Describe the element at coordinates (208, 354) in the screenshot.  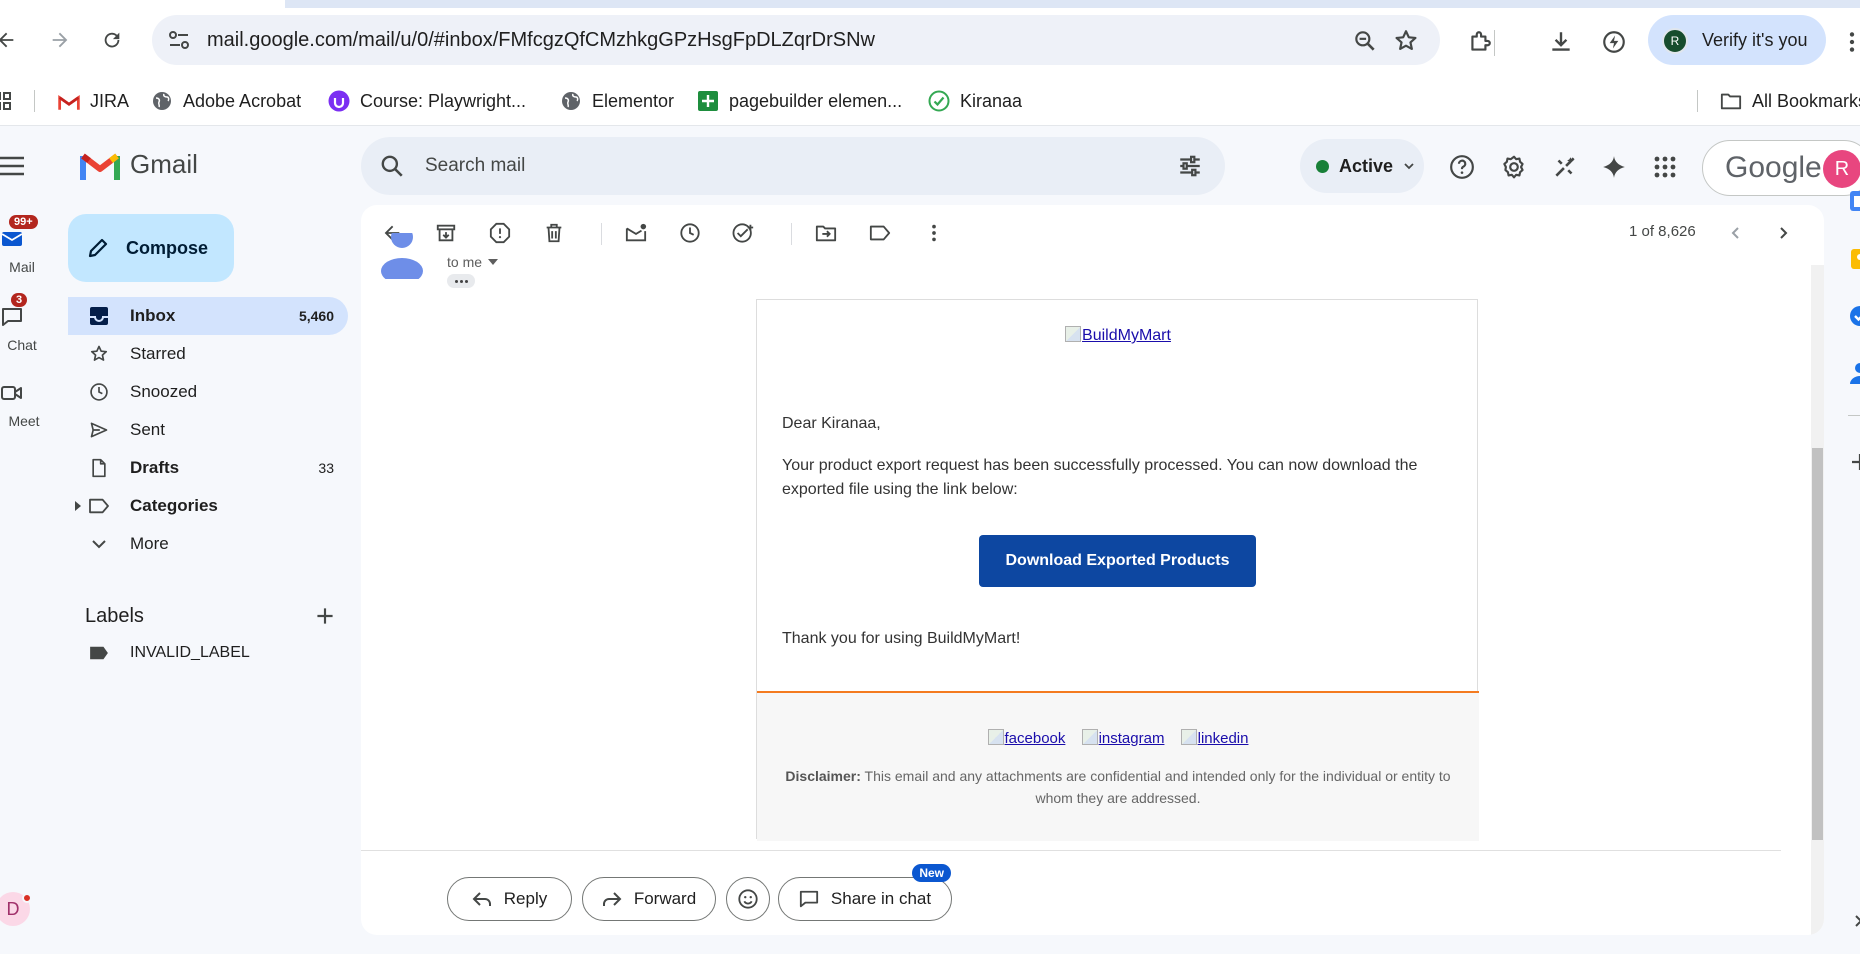
I see `nav-item-starred: Starred` at that location.